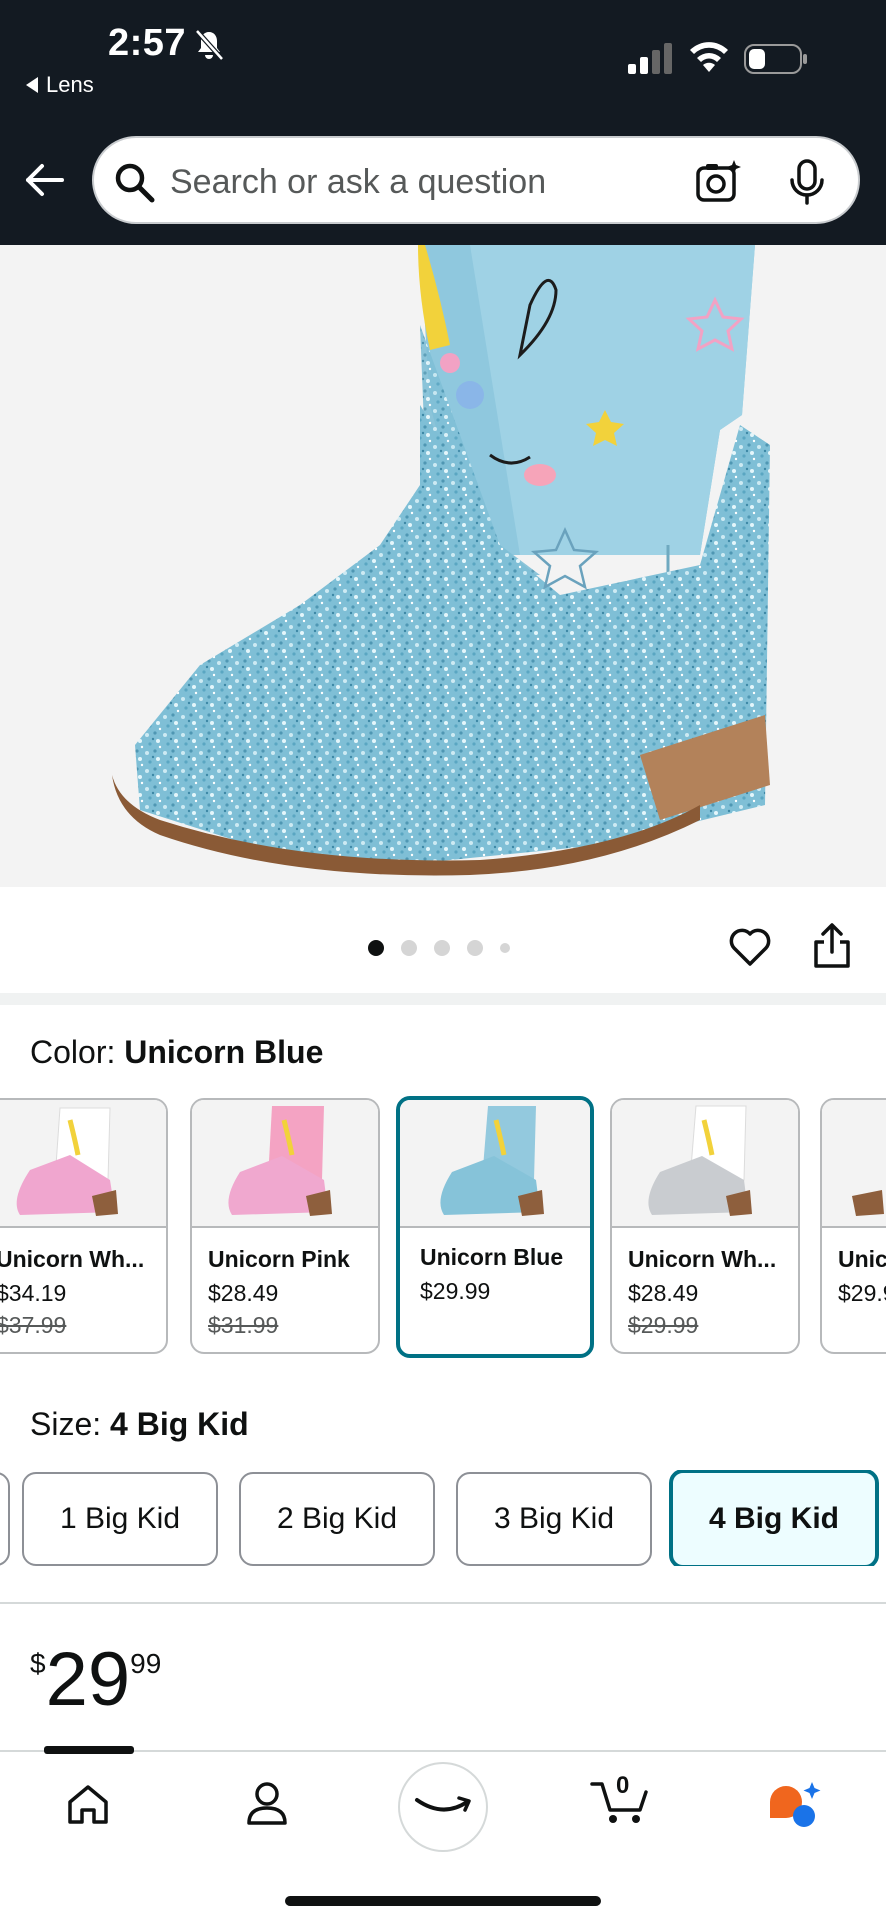 The image size is (886, 1920). Describe the element at coordinates (623, 1785) in the screenshot. I see `cart-count: 0` at that location.